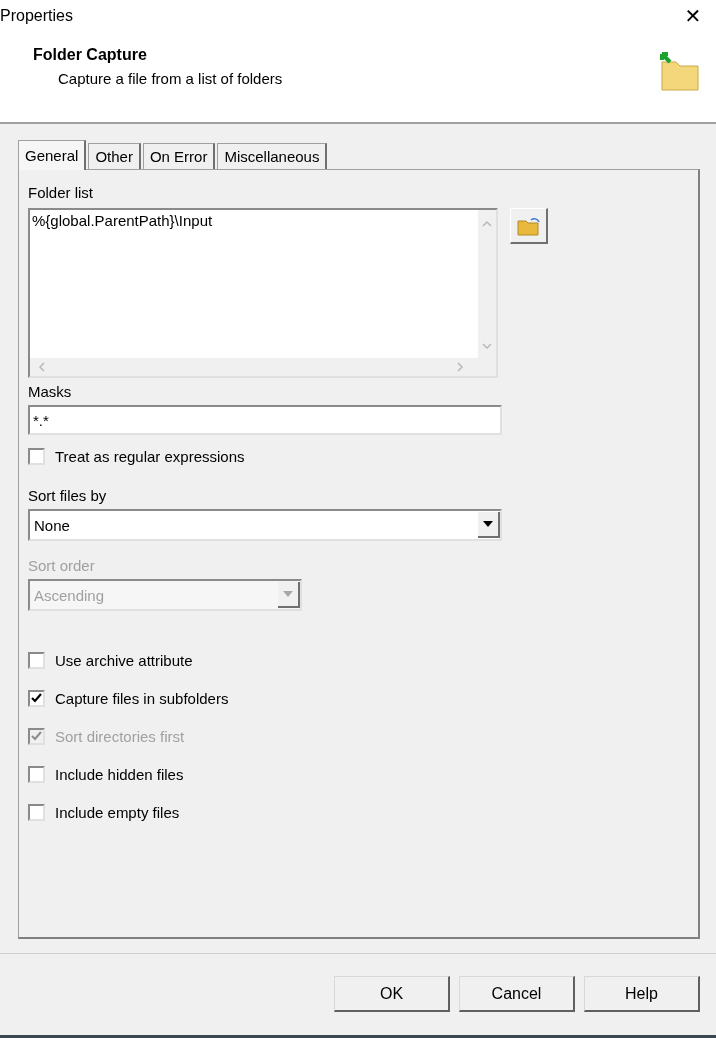 The width and height of the screenshot is (716, 1038). Describe the element at coordinates (124, 660) in the screenshot. I see `checkbox-label: Use archive attribute` at that location.